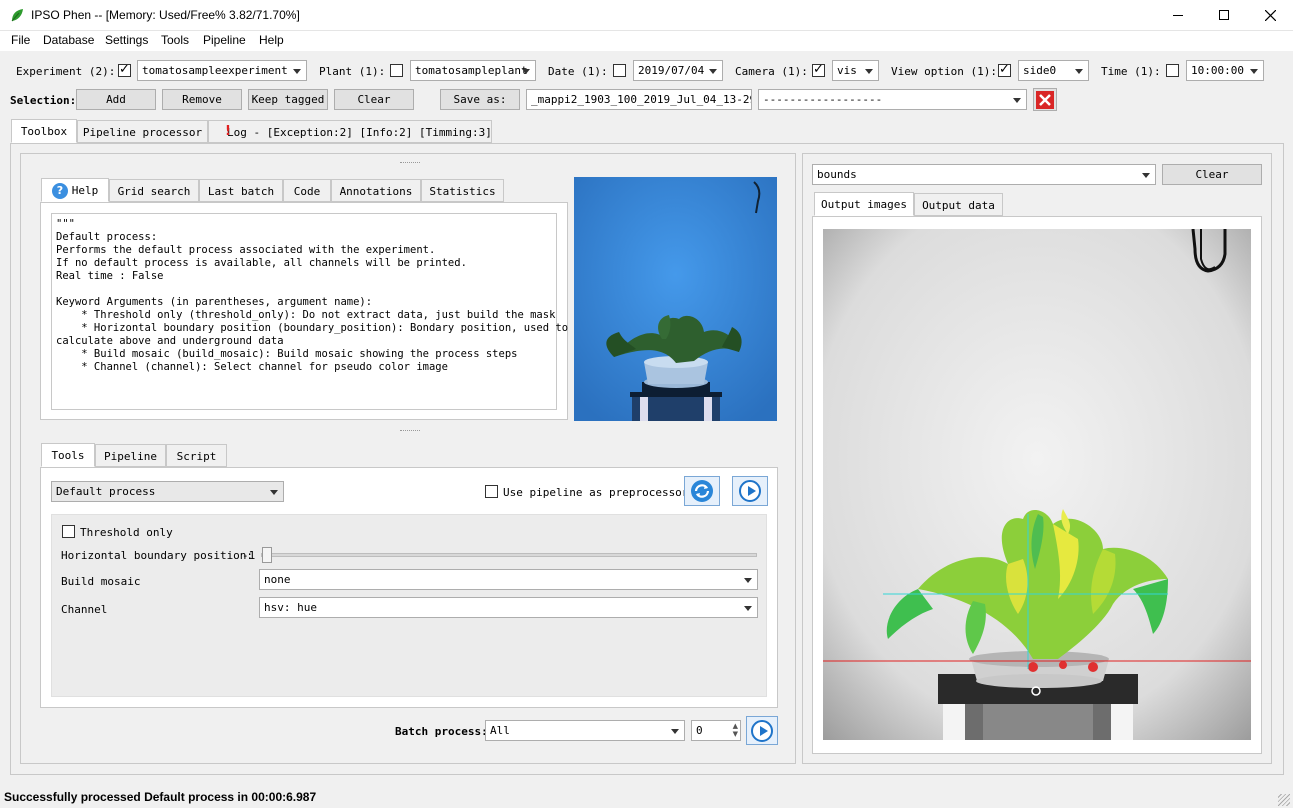 The width and height of the screenshot is (1293, 808). I want to click on close-window-button, so click(1270, 15).